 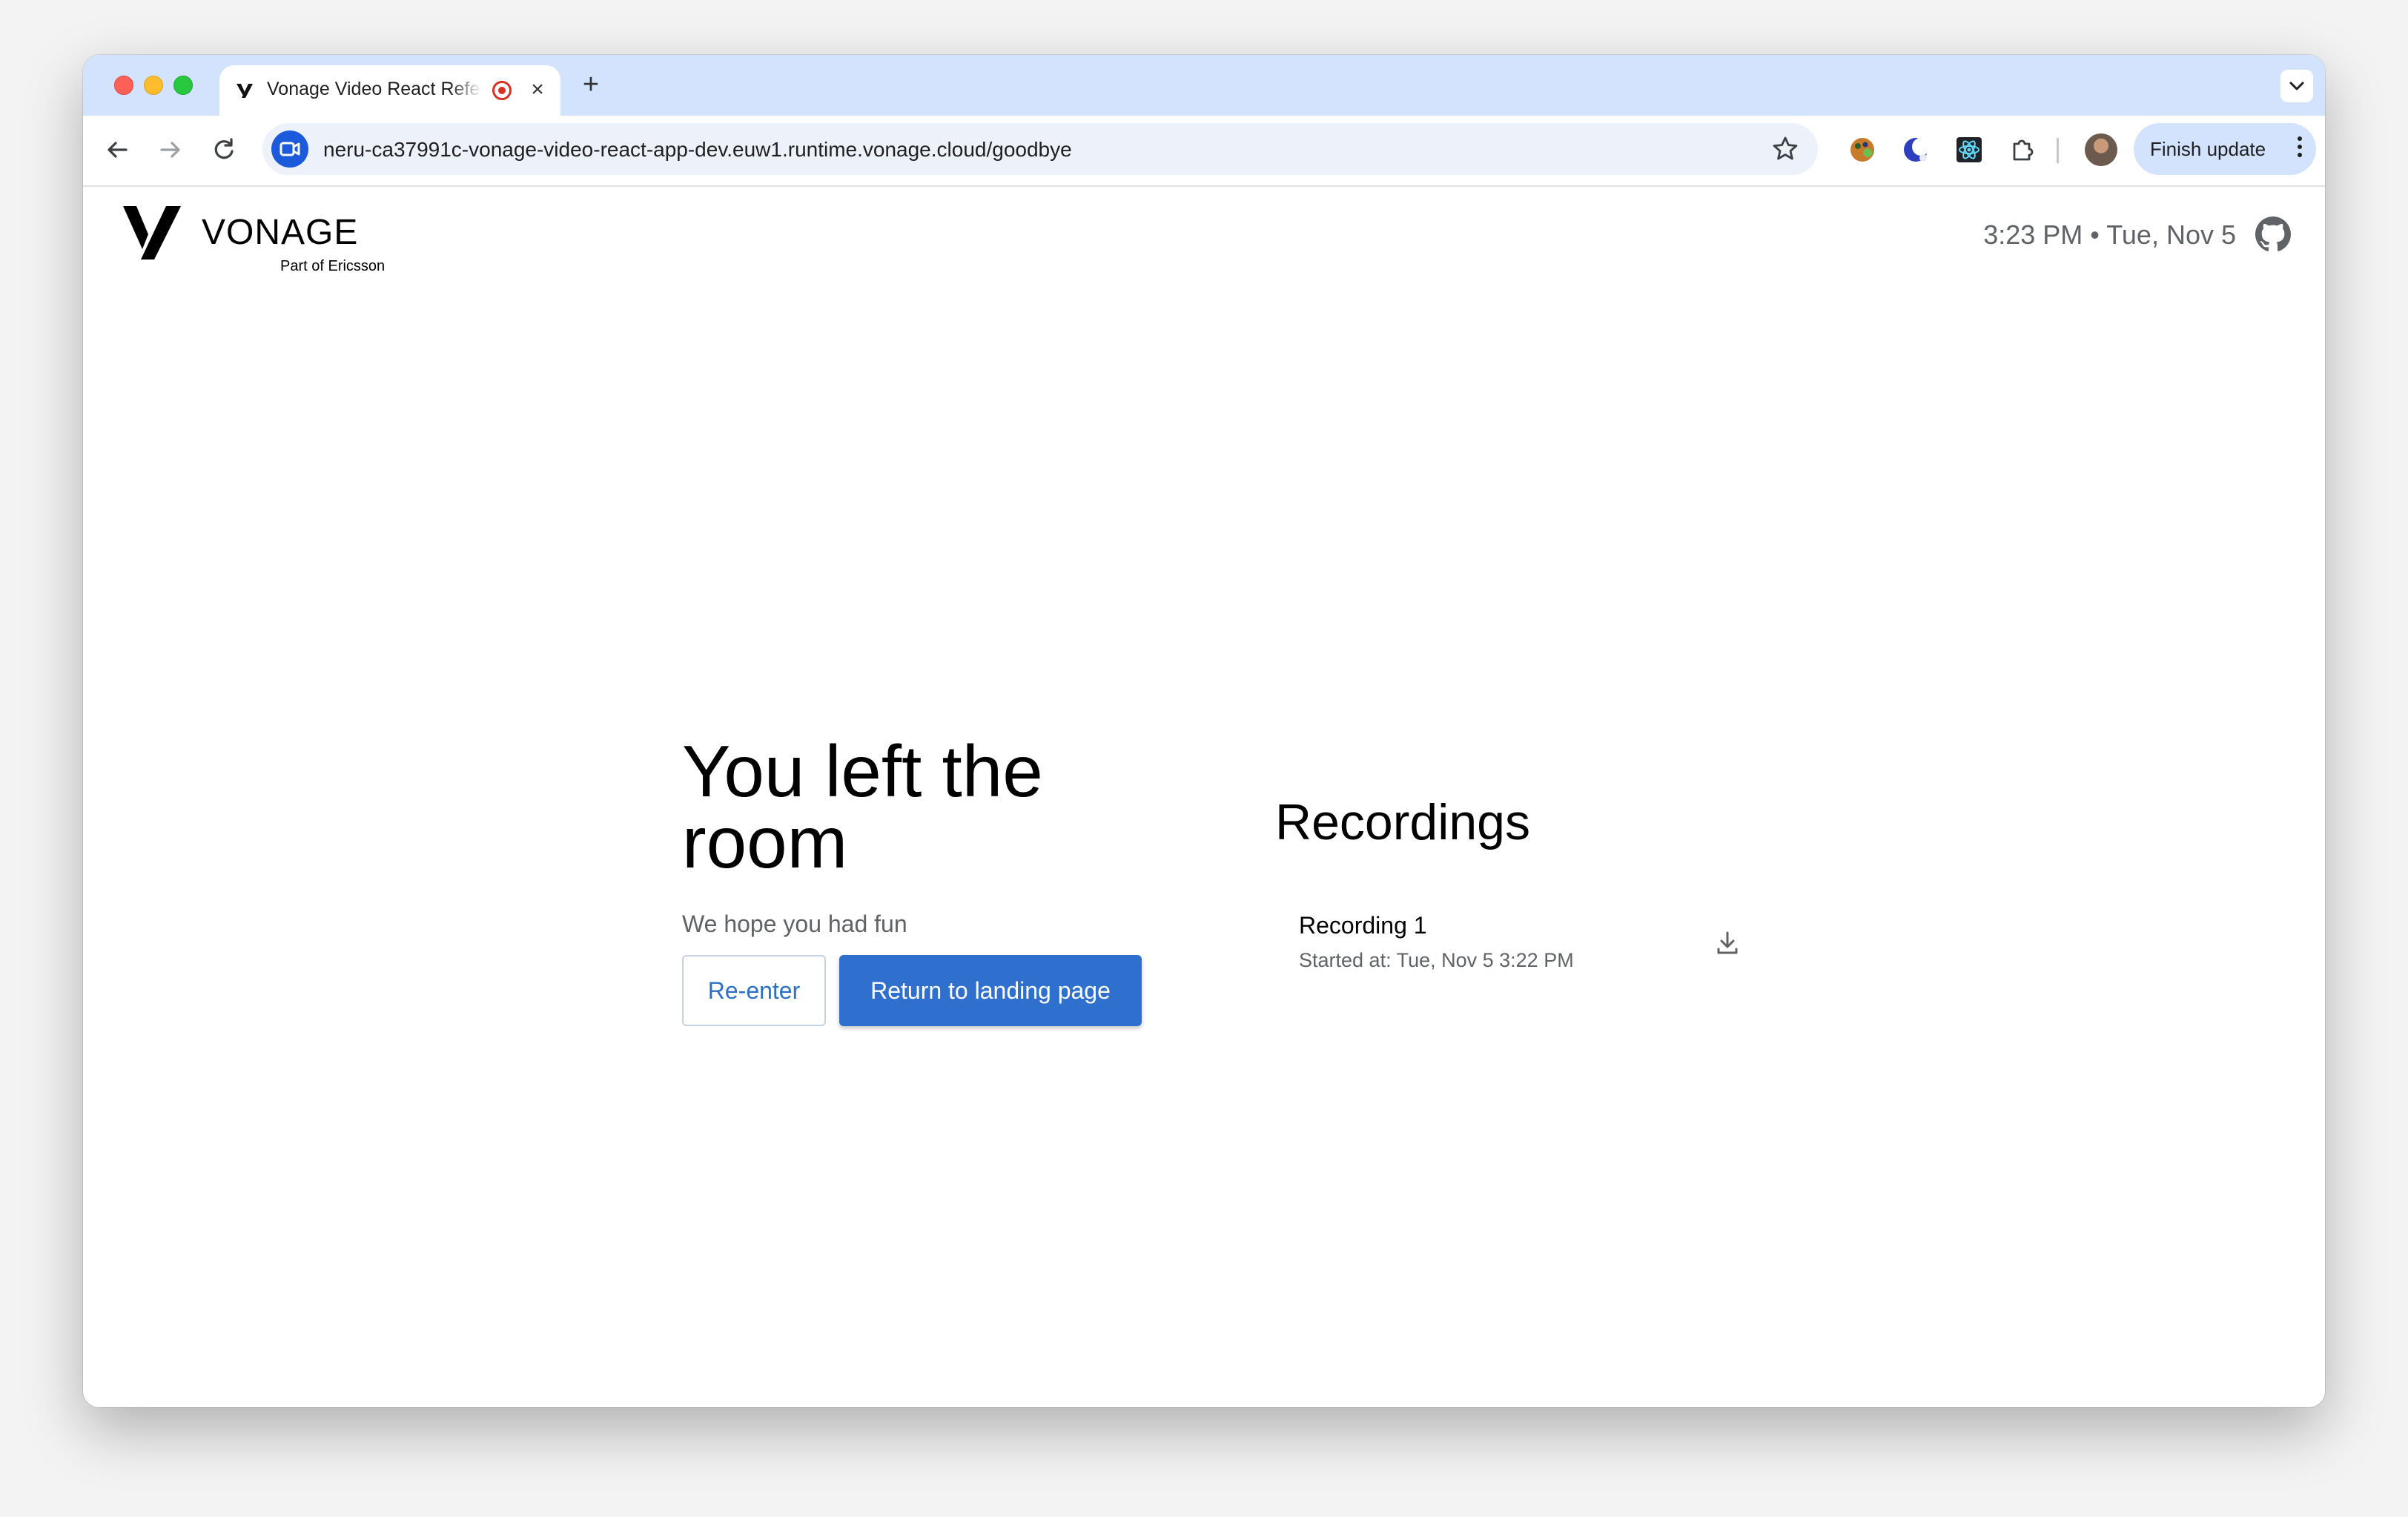 I want to click on recordings-title: Recordings, so click(x=1402, y=822).